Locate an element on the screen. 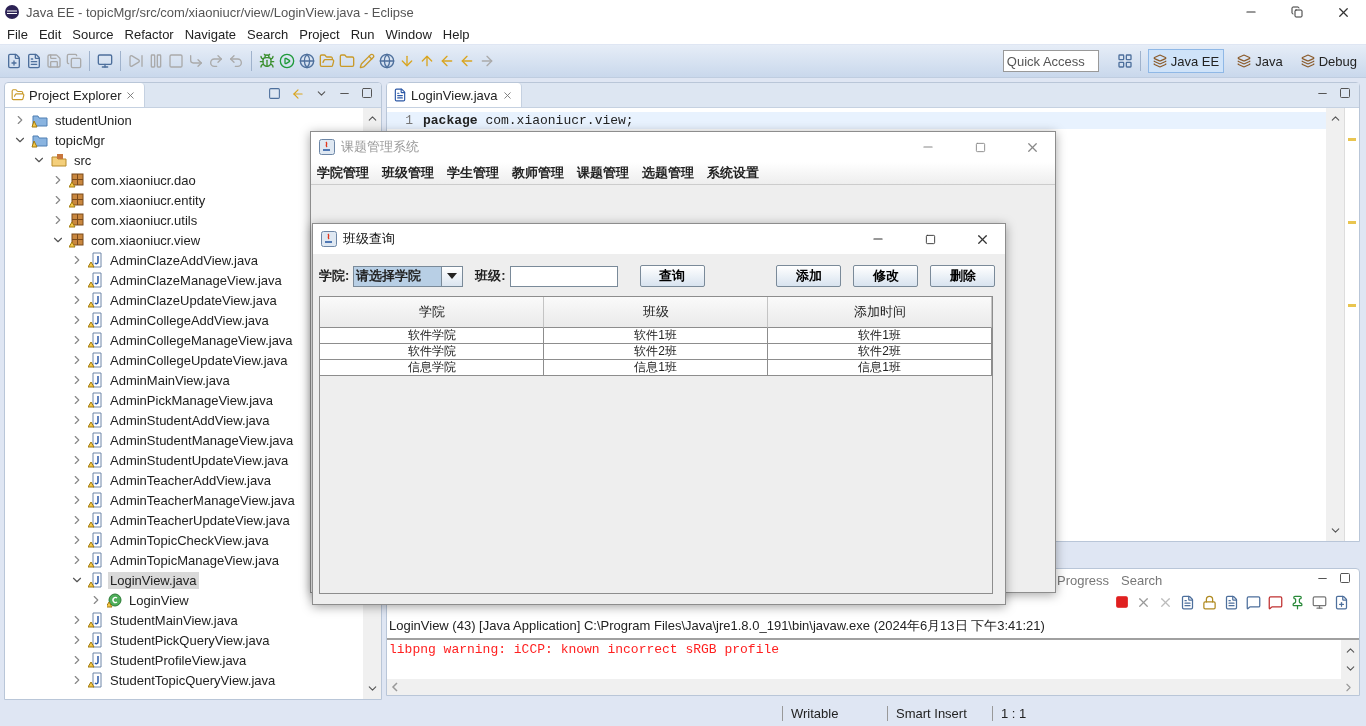 The width and height of the screenshot is (1366, 726). new-console-icon is located at coordinates (1341, 602).